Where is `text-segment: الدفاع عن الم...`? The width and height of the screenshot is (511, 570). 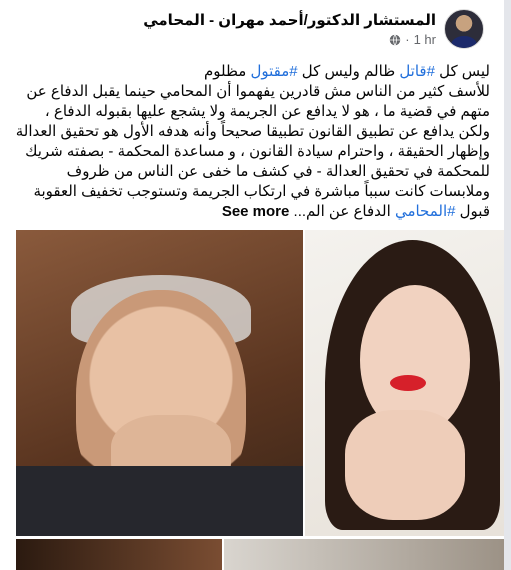
text-segment: الدفاع عن الم... is located at coordinates (344, 211).